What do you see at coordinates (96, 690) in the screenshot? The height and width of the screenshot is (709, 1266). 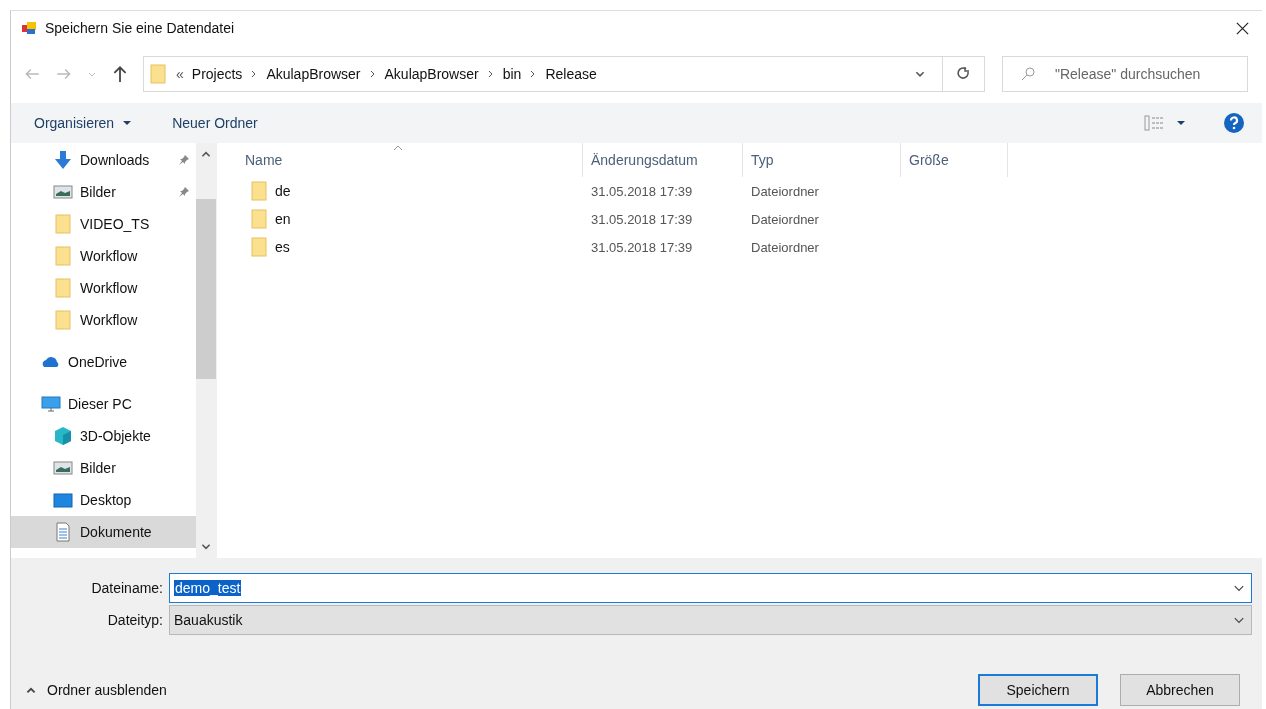 I see `hide-folders-button: Ordner ausblenden` at bounding box center [96, 690].